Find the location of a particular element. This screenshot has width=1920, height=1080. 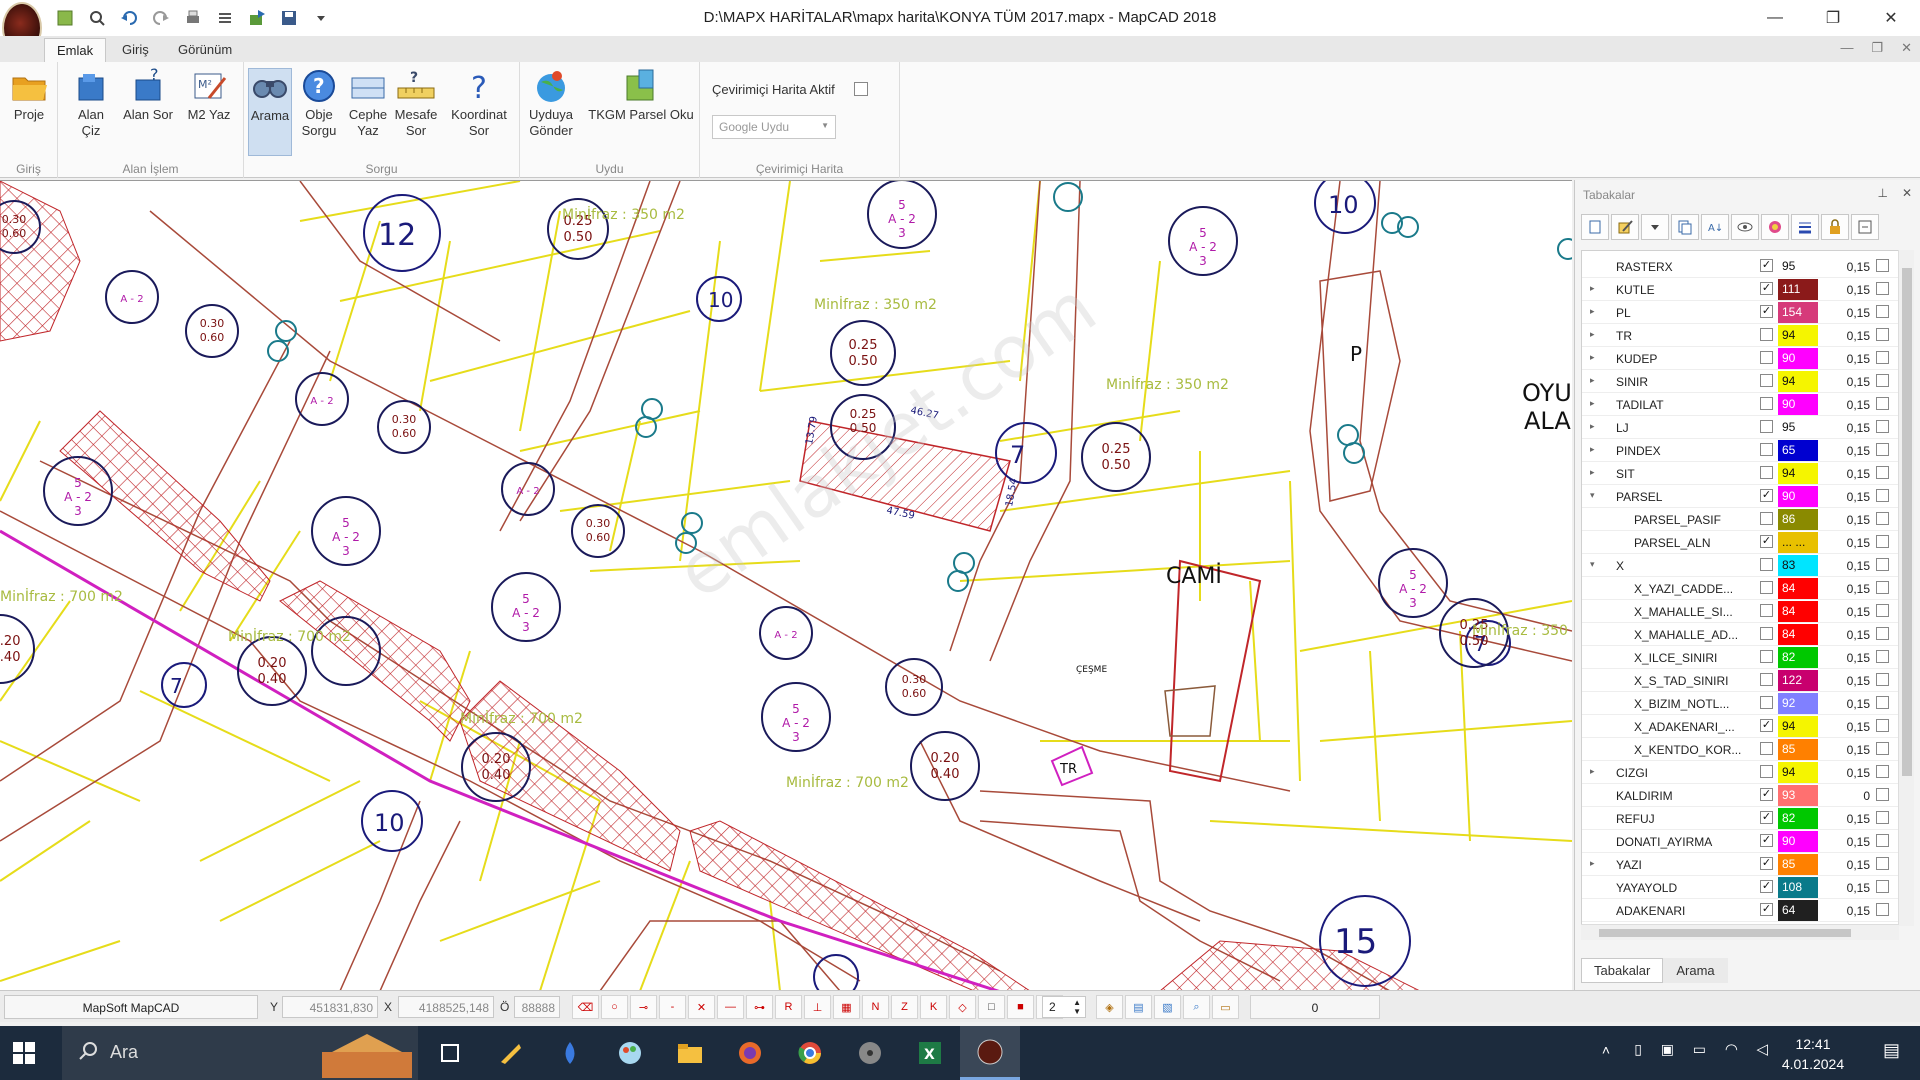

notification-icon: ▤ is located at coordinates (1891, 1050).